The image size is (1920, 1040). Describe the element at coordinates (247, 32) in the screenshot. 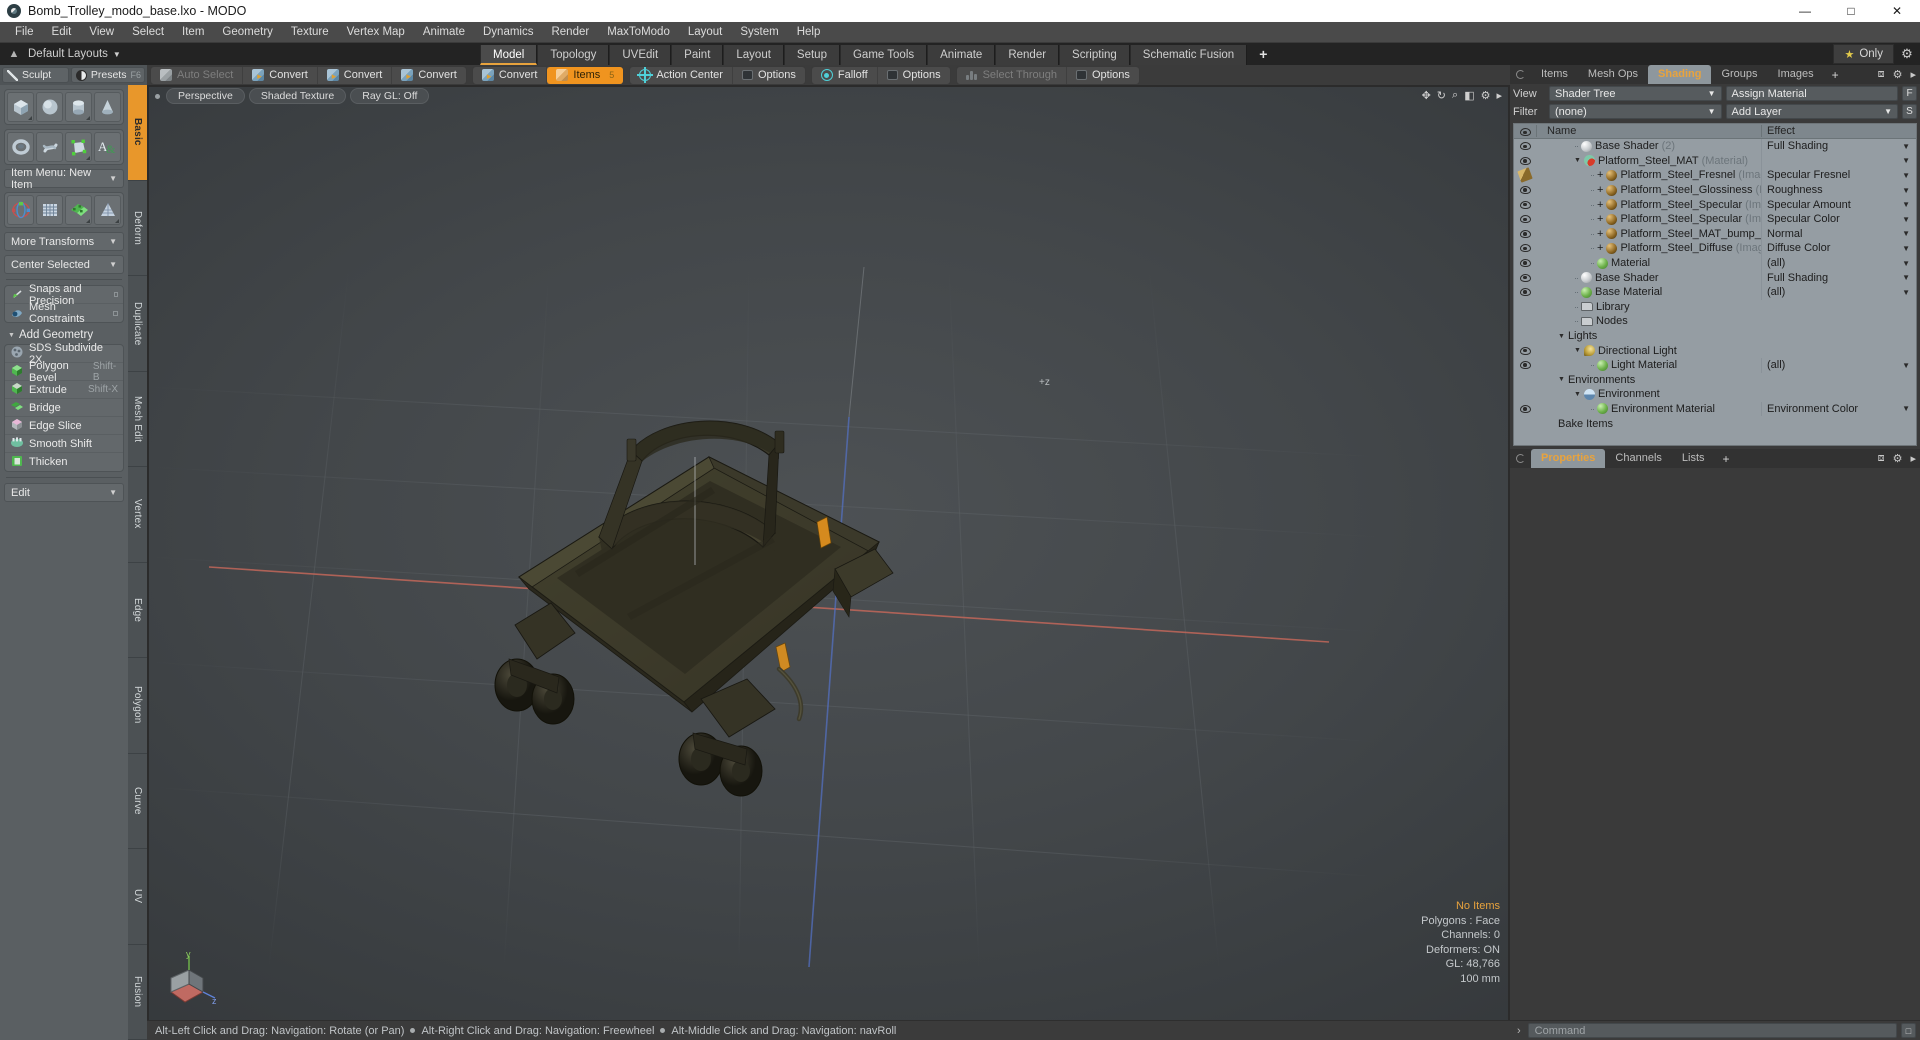

I see `menu-item-geometry: Geometry` at that location.